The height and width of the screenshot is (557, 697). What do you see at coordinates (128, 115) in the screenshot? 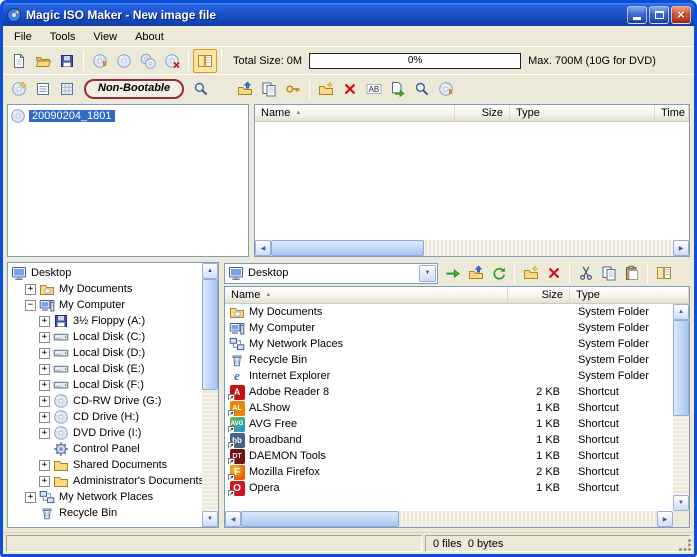
I see `image-root-item: 20090204_1801` at bounding box center [128, 115].